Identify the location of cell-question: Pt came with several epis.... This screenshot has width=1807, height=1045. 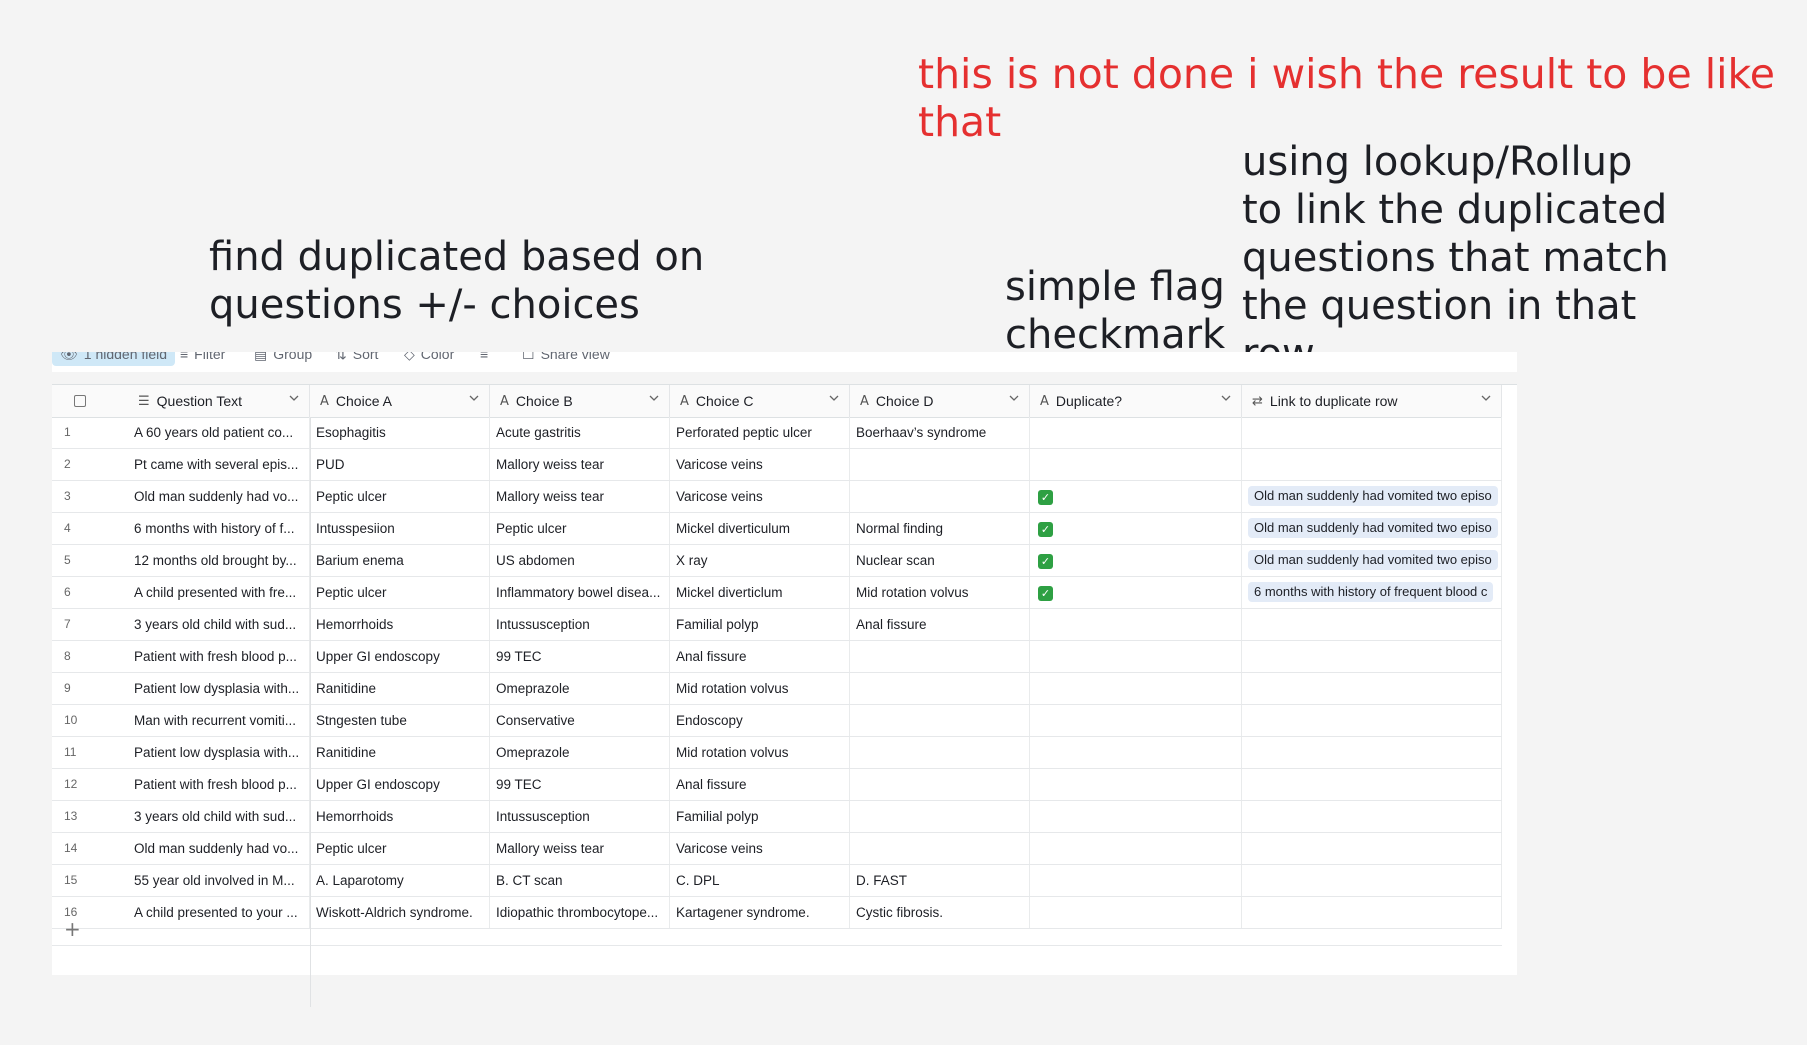
(219, 464).